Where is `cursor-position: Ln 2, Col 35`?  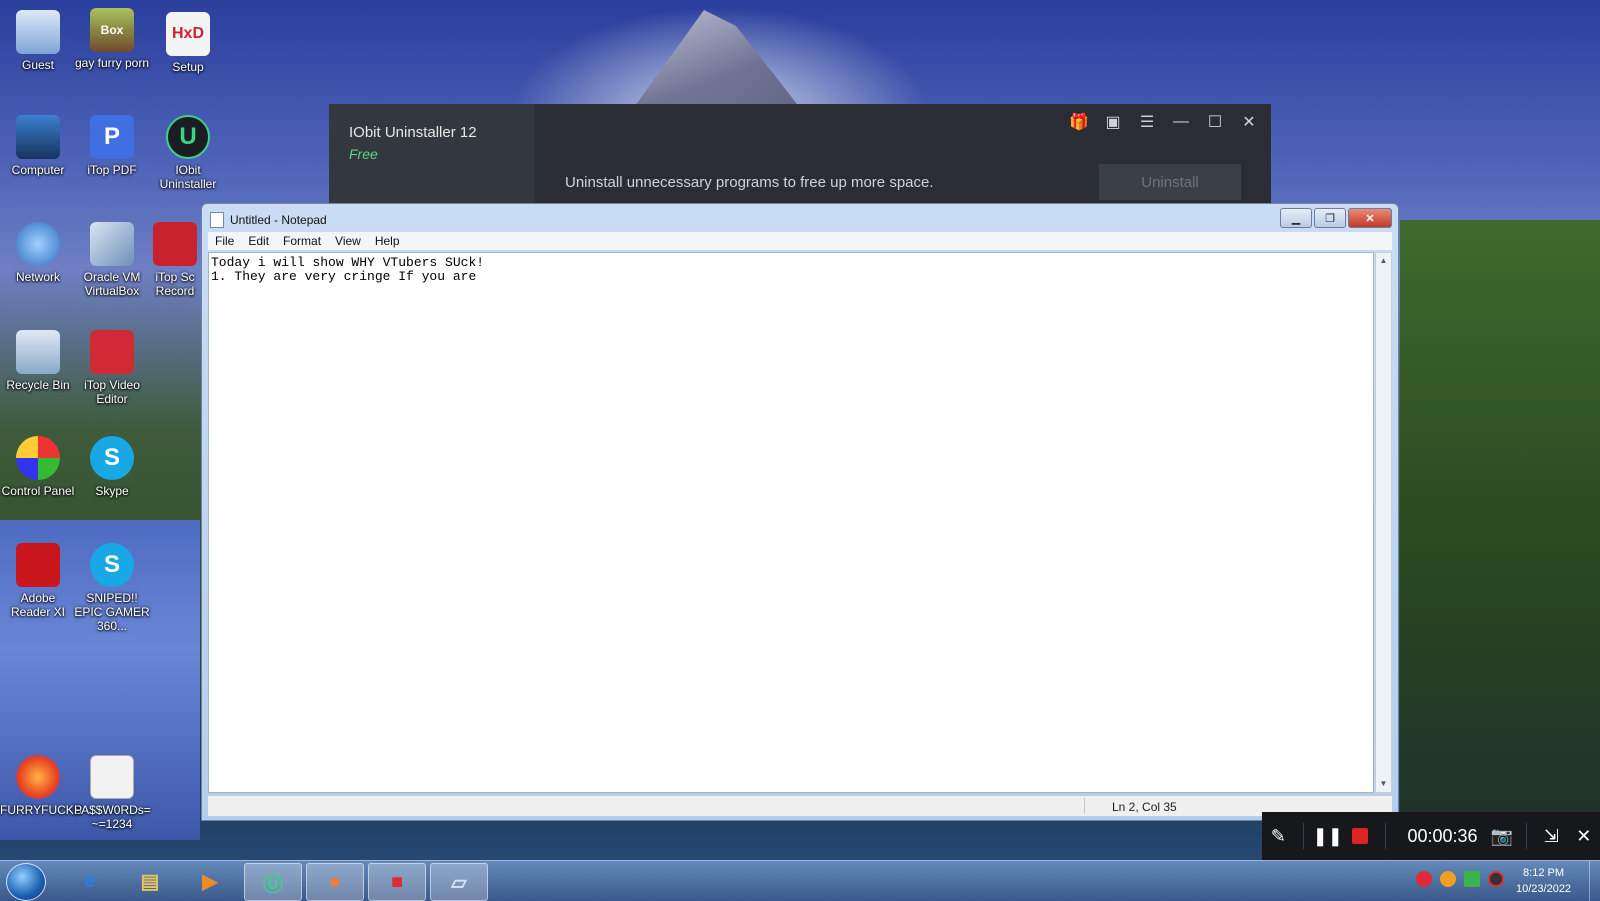
cursor-position: Ln 2, Col 35 is located at coordinates (1144, 807).